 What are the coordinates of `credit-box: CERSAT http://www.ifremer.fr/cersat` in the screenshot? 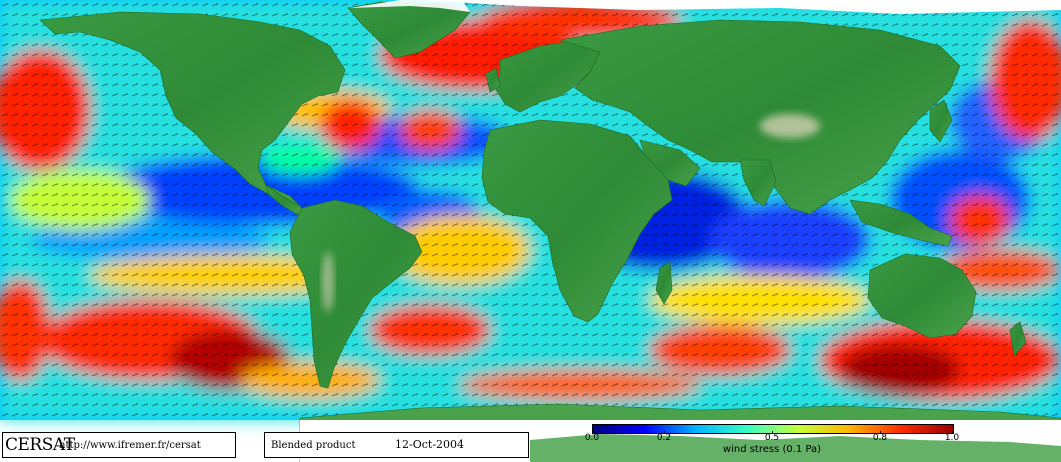 It's located at (119, 445).